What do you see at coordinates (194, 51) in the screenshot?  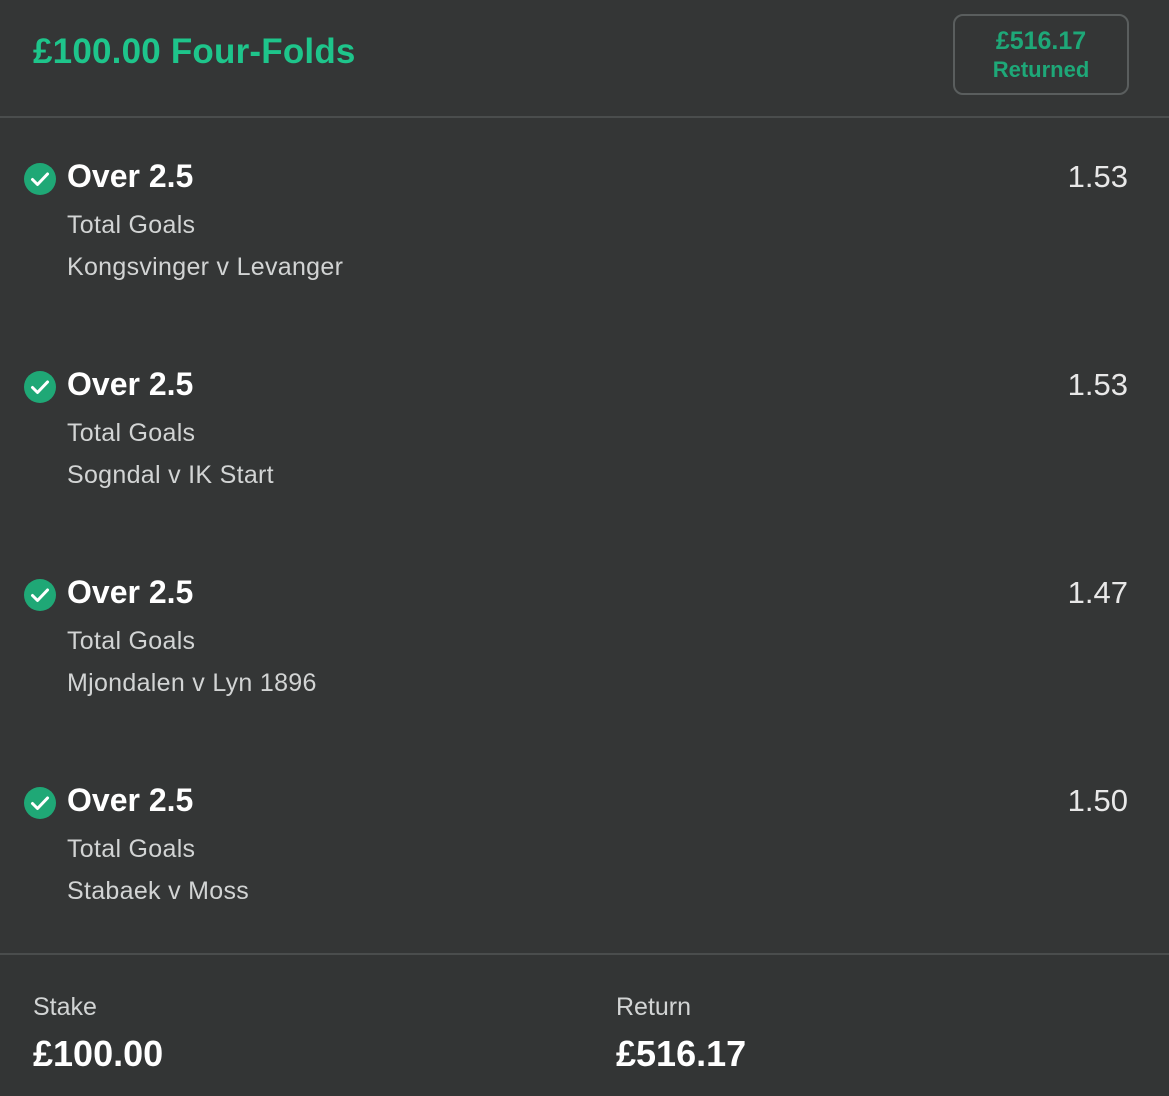 I see `bet-title: £100.00 Four-Folds` at bounding box center [194, 51].